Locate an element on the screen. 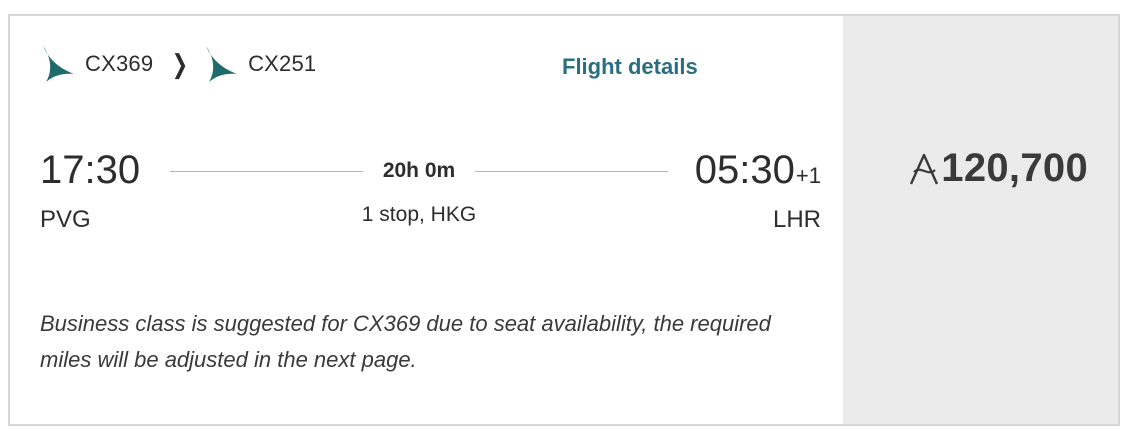  flight-duration: 20h 0m is located at coordinates (419, 170).